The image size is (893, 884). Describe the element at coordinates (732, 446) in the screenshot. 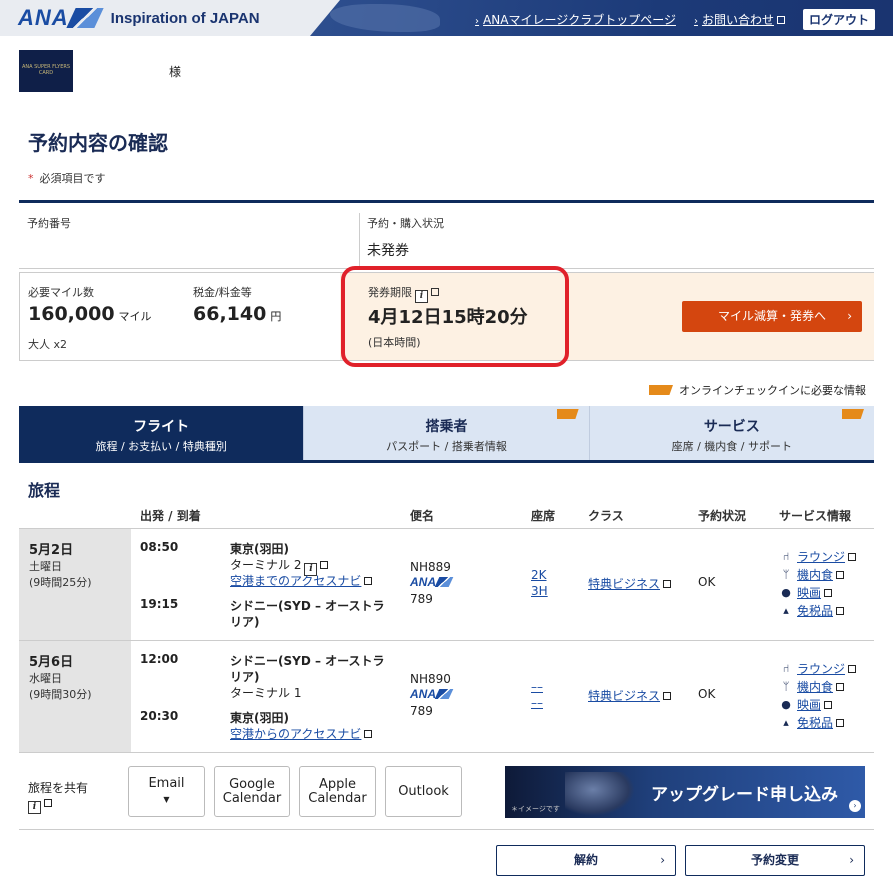

I see `tab-service-sub: 座席 / 機内食 / サポート` at that location.